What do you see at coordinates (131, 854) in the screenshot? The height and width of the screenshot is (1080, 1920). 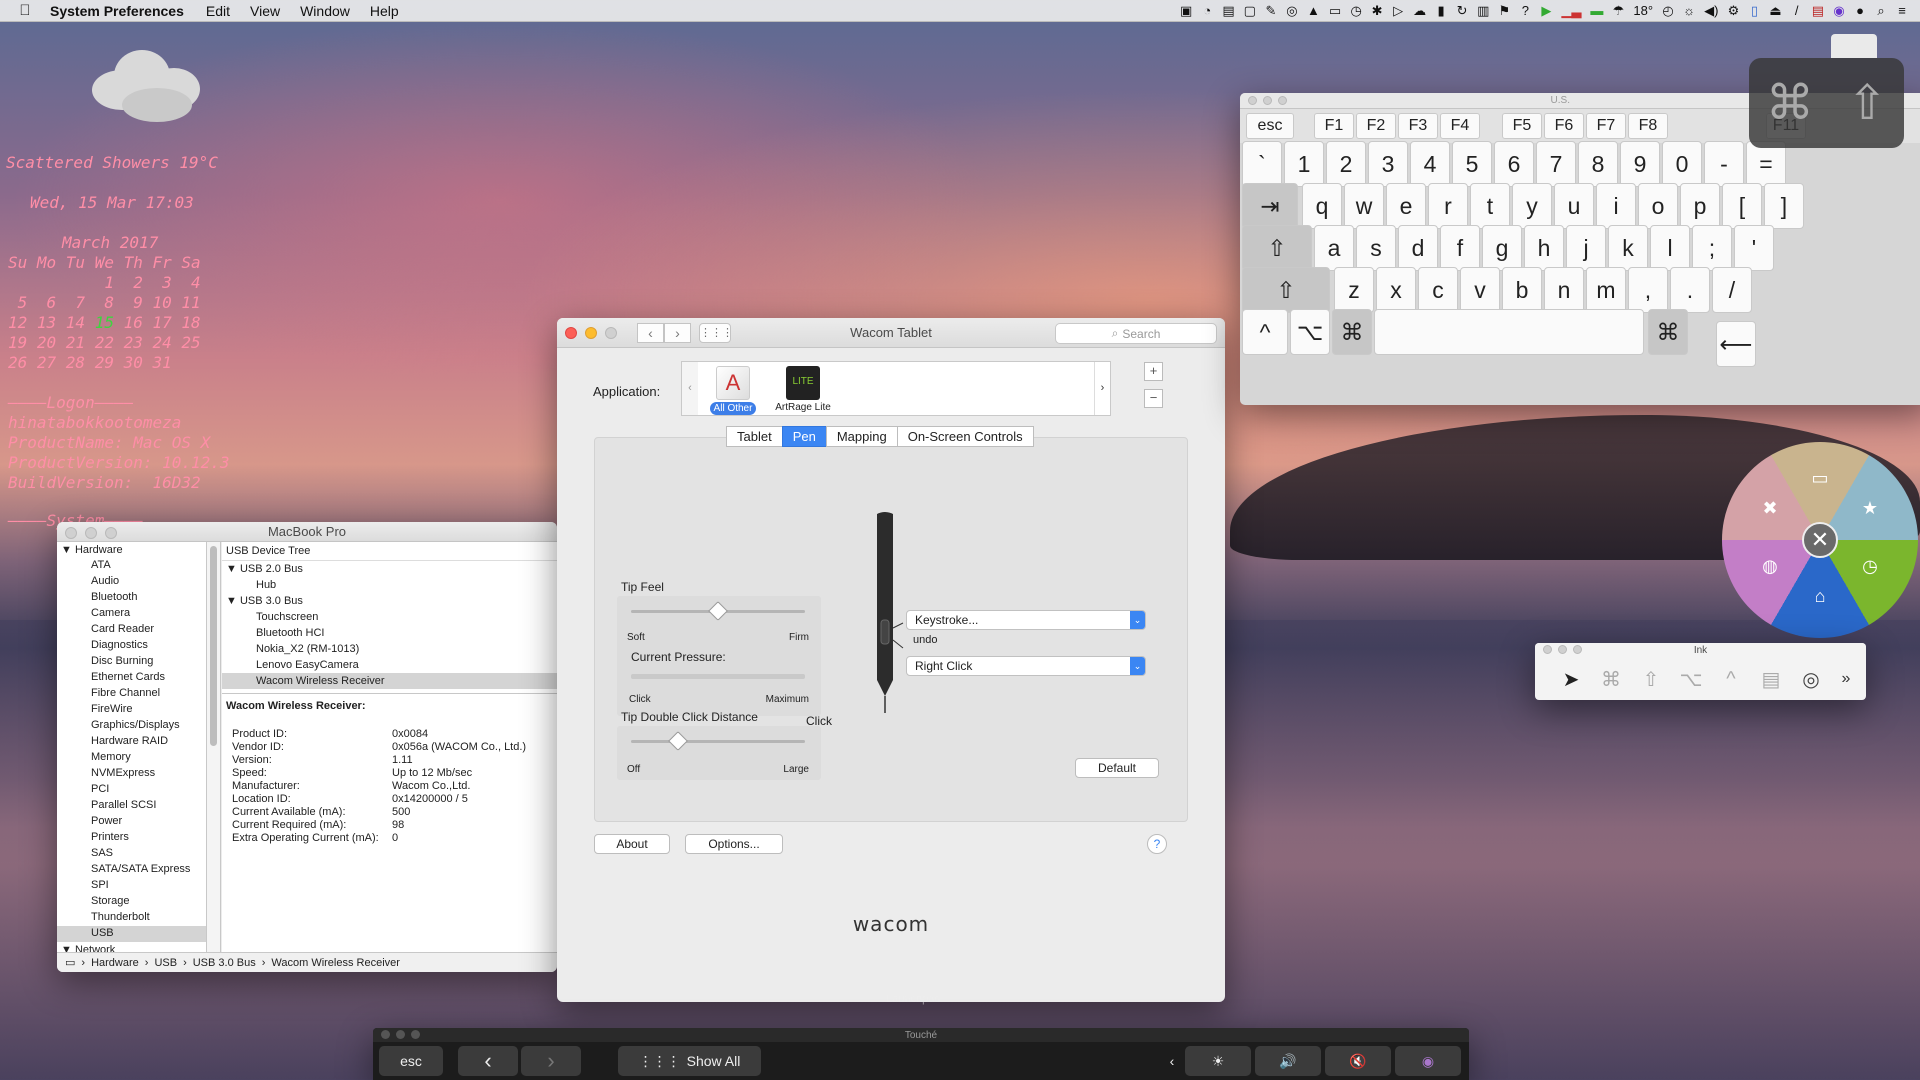 I see `sidebar-item-sas: SAS` at bounding box center [131, 854].